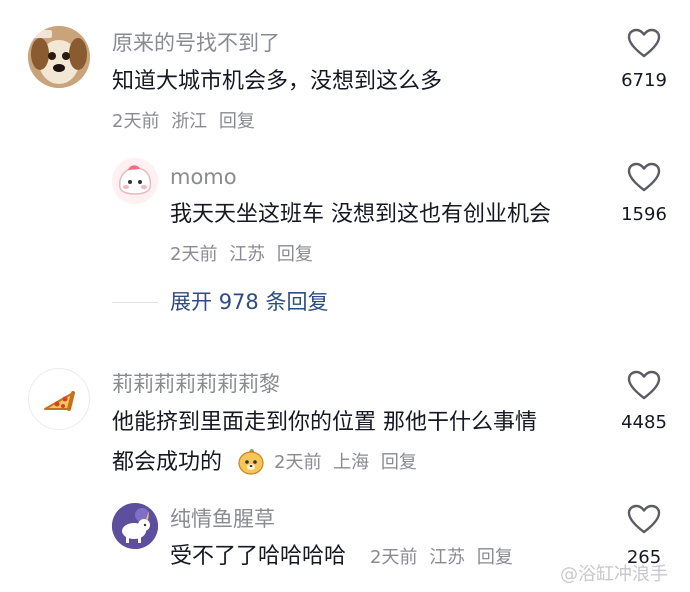 Image resolution: width=690 pixels, height=592 pixels. I want to click on comment-4-location: 江苏, so click(447, 557).